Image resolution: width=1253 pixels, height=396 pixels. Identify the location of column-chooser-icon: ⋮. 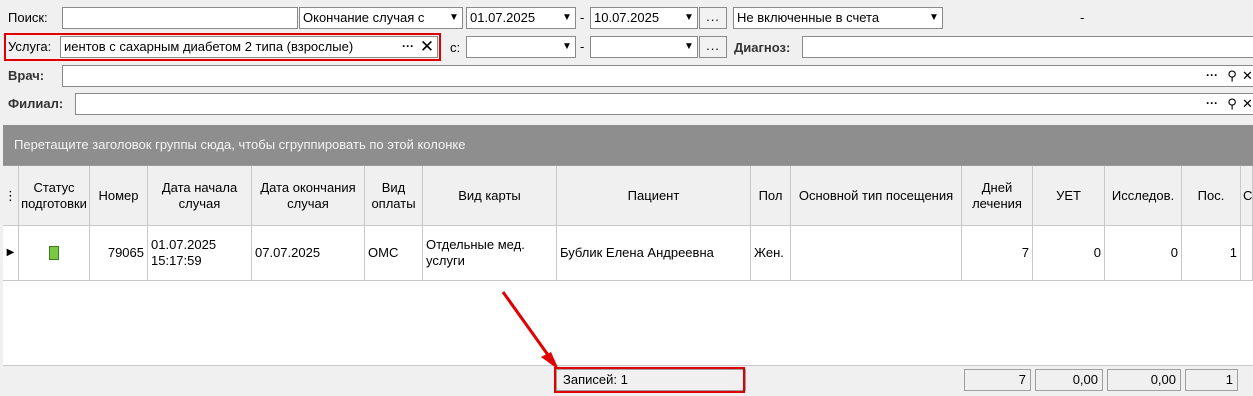
(11, 196).